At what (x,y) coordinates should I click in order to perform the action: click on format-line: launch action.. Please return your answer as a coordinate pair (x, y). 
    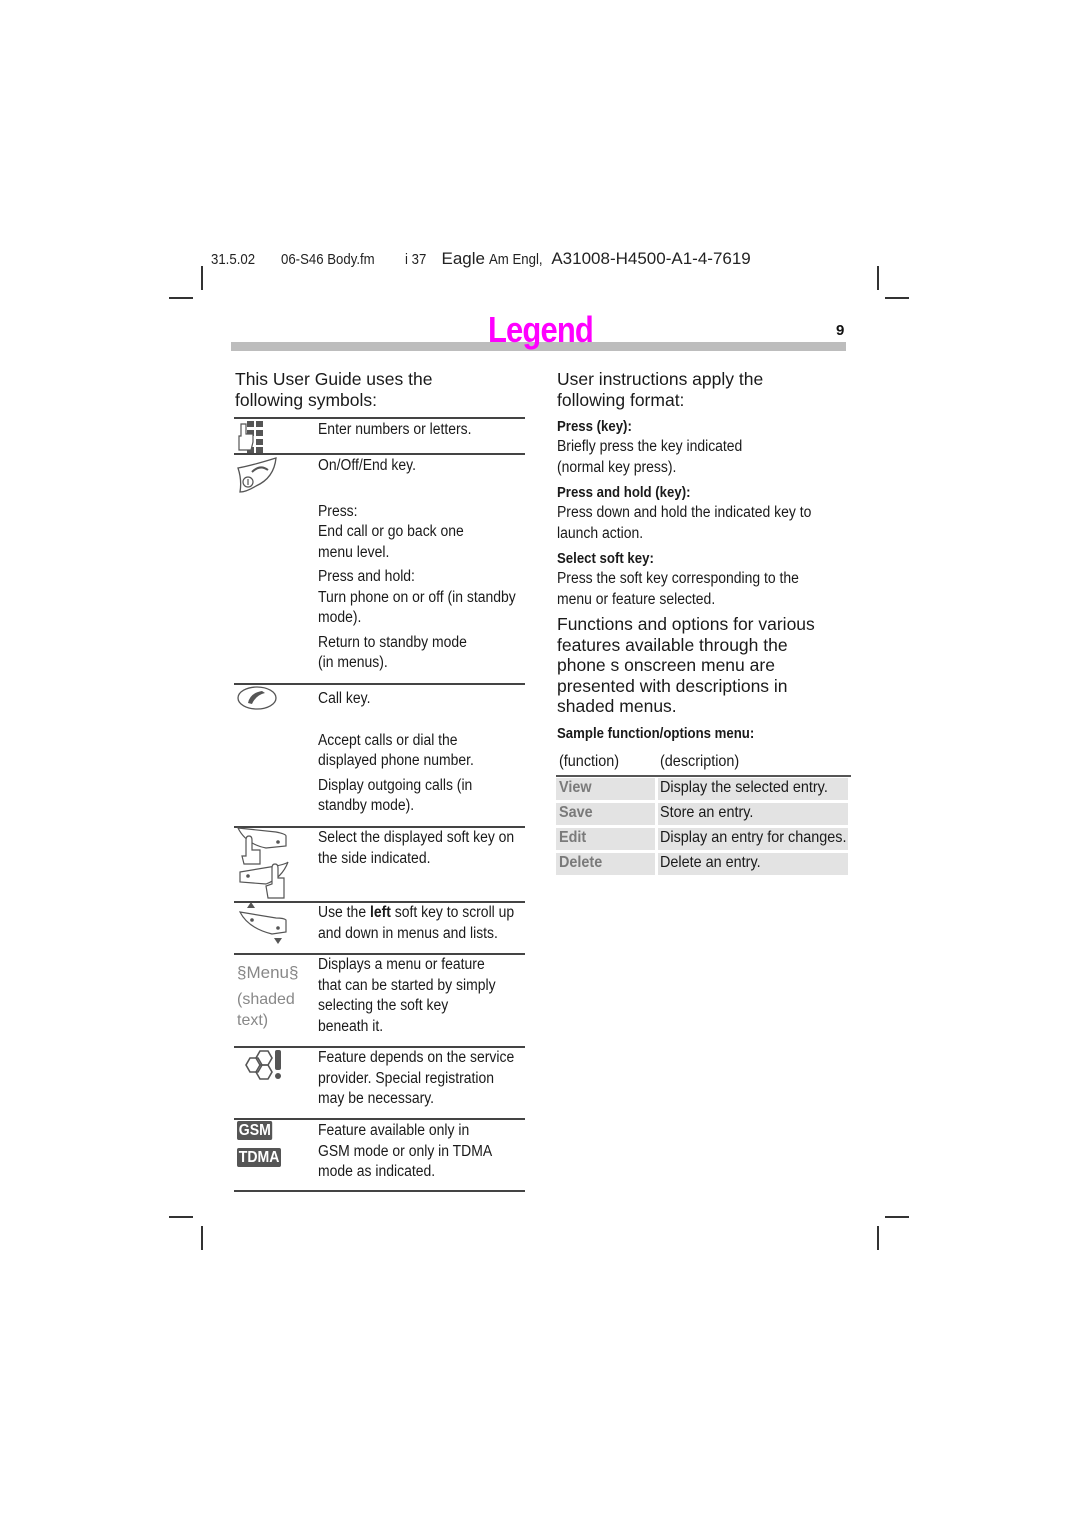
    Looking at the image, I should click on (600, 533).